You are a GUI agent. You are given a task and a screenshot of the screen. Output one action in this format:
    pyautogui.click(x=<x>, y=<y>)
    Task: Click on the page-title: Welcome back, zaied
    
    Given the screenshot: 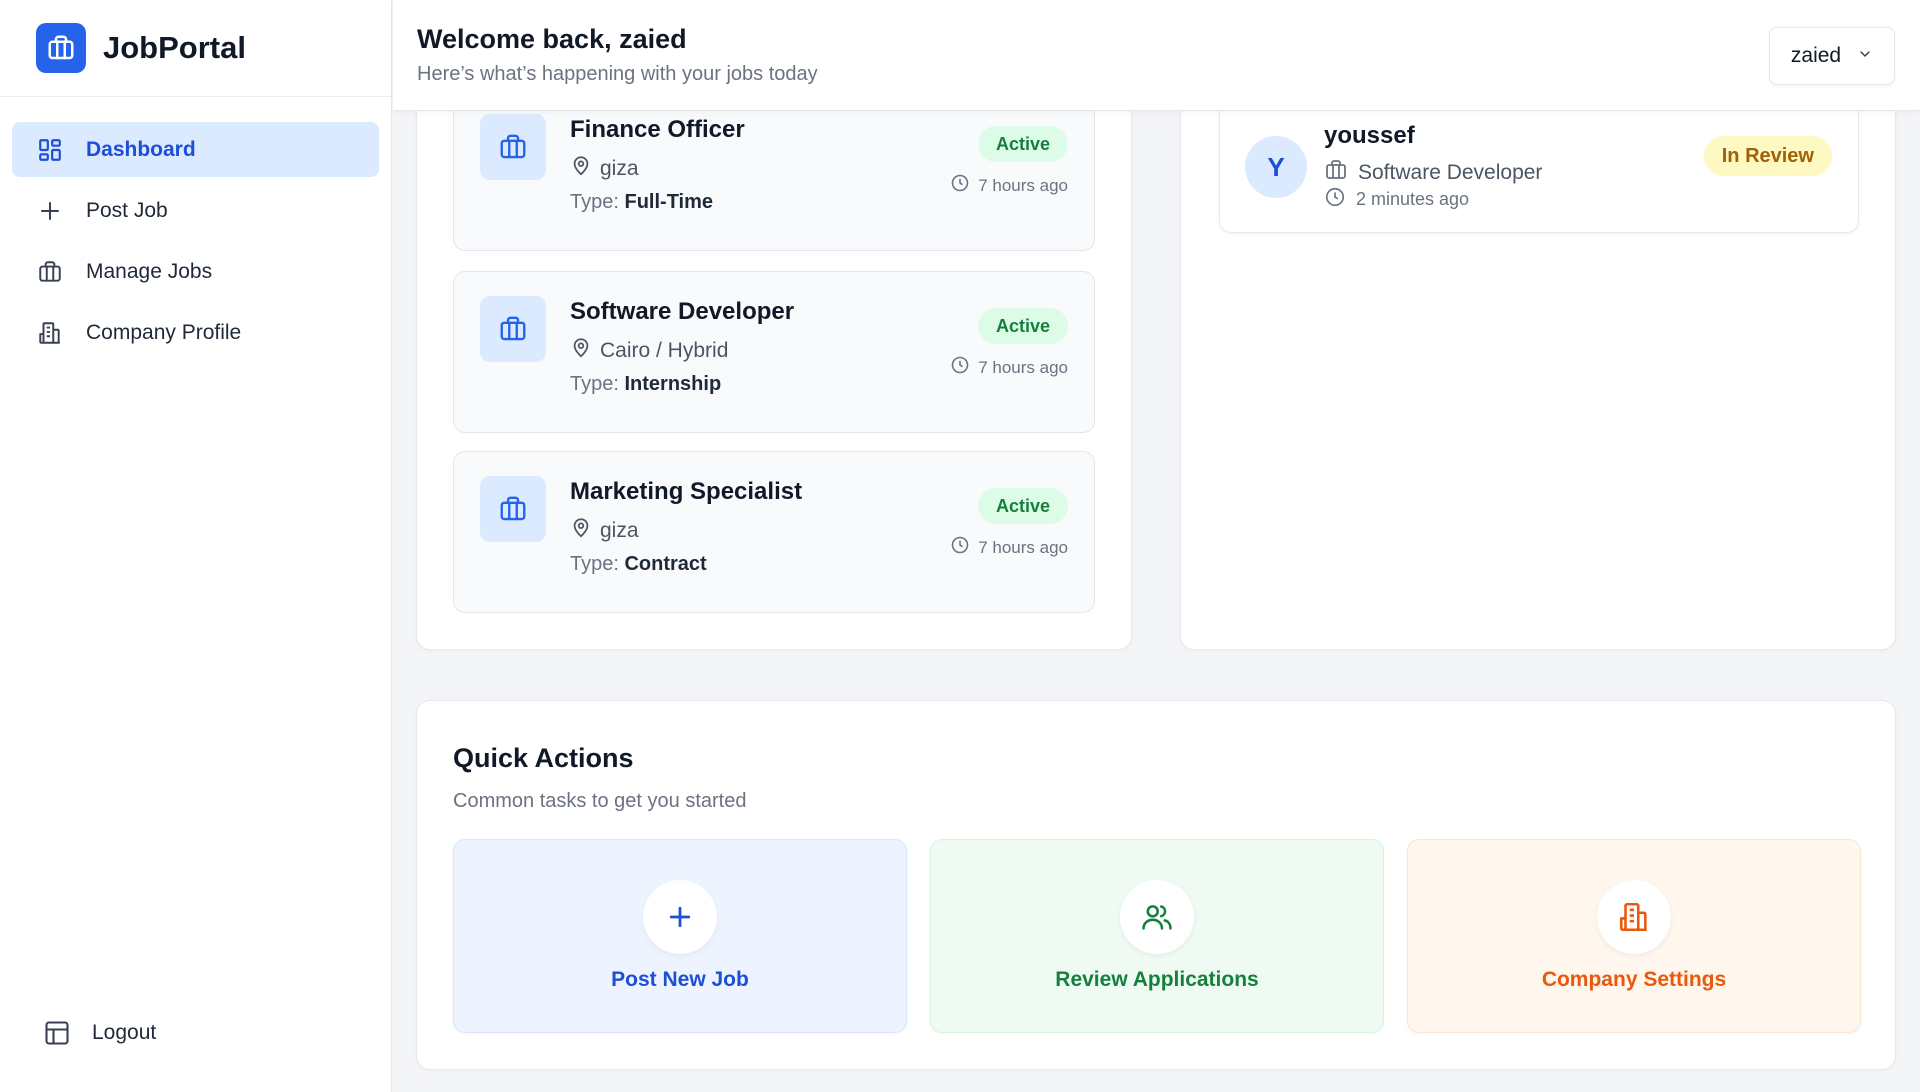 What is the action you would take?
    pyautogui.click(x=552, y=39)
    